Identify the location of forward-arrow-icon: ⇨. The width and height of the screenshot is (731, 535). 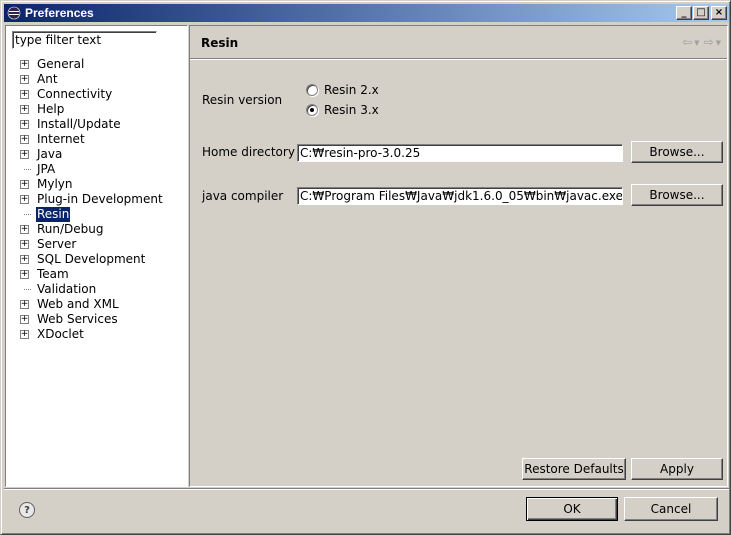
(709, 42).